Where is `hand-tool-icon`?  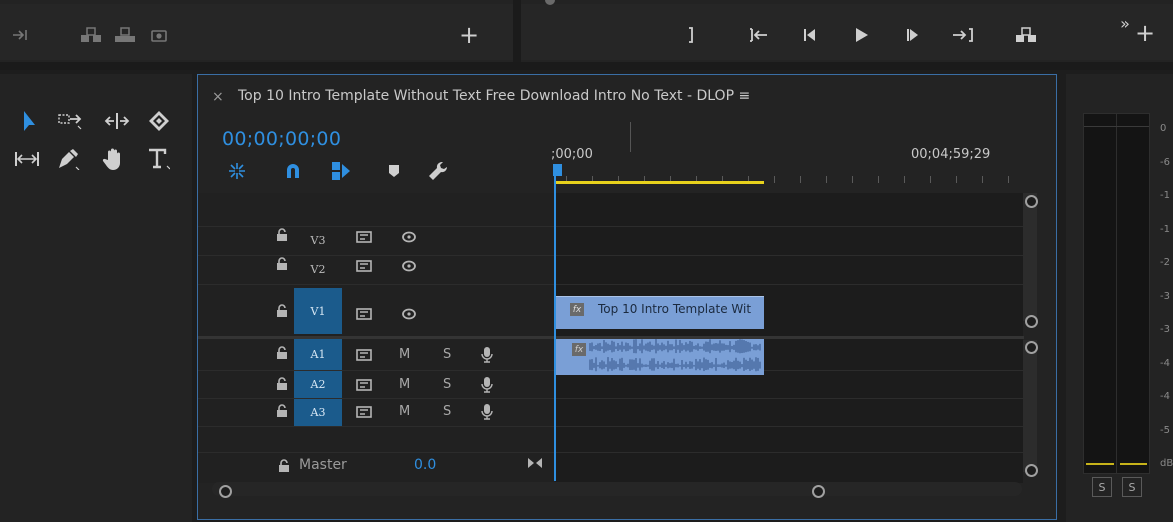 hand-tool-icon is located at coordinates (114, 159).